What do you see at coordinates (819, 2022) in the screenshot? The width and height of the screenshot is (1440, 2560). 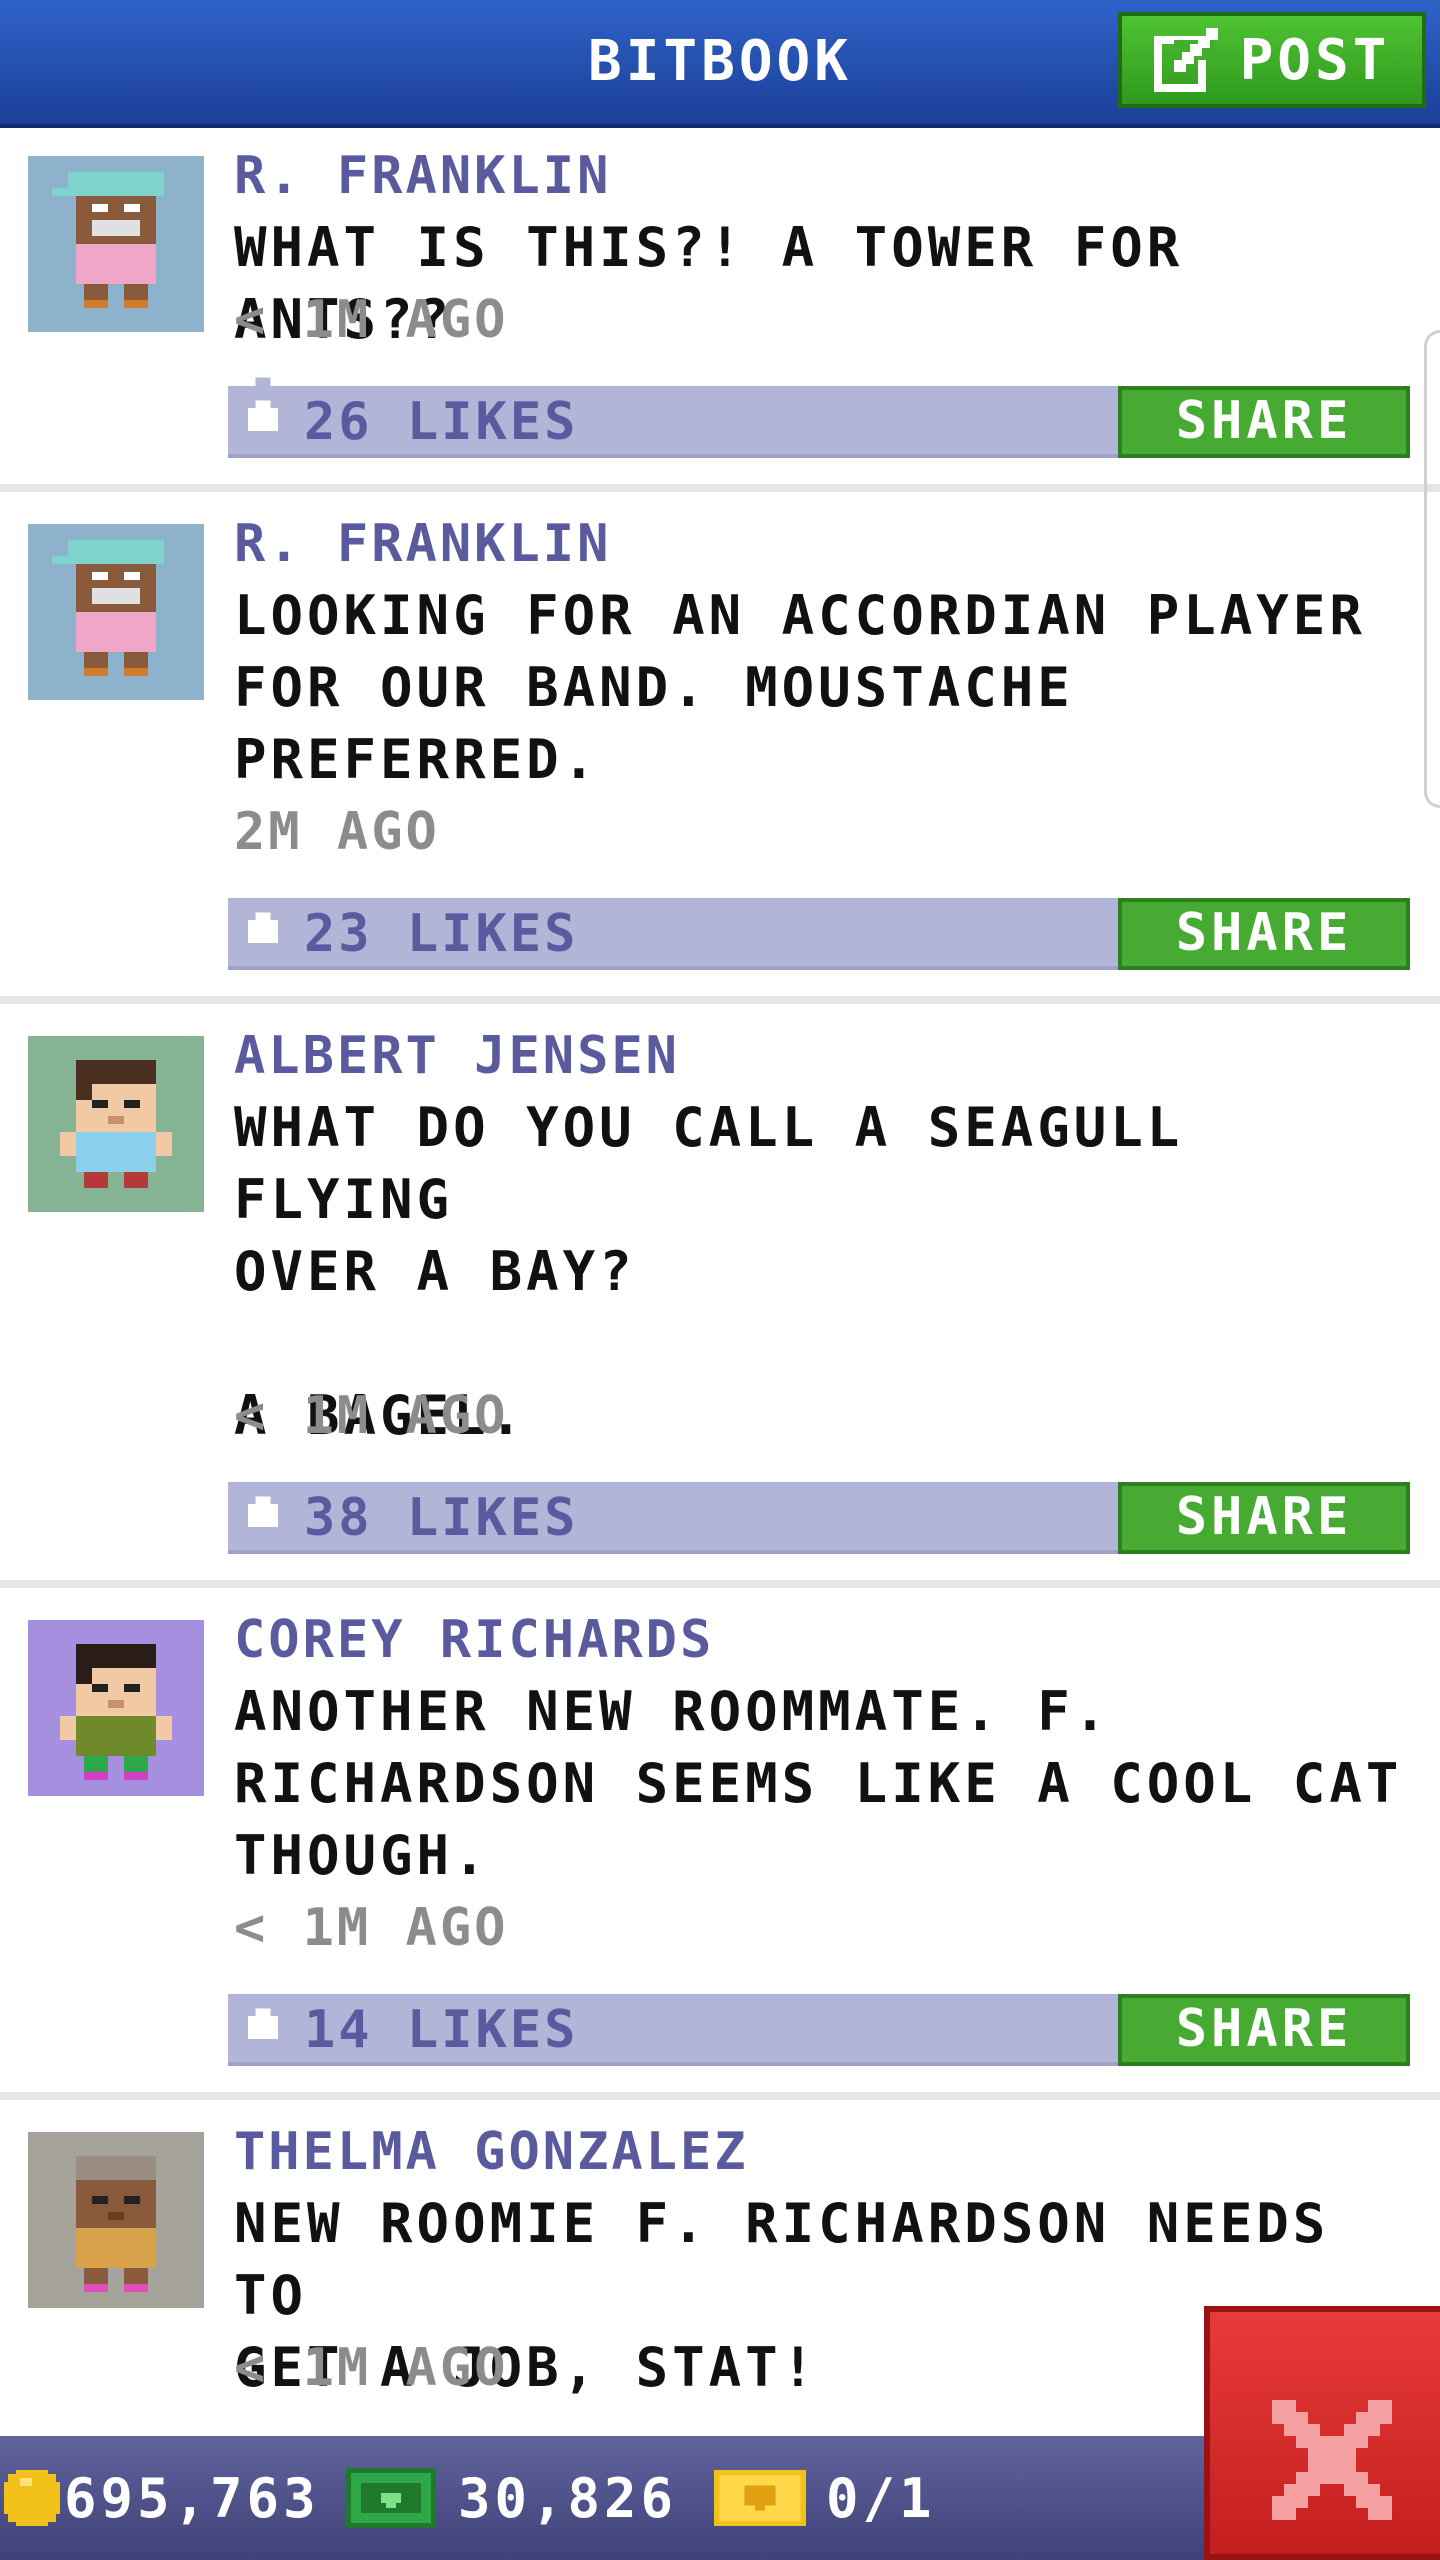 I see `likes-bar: 14 LIKES SHARE` at bounding box center [819, 2022].